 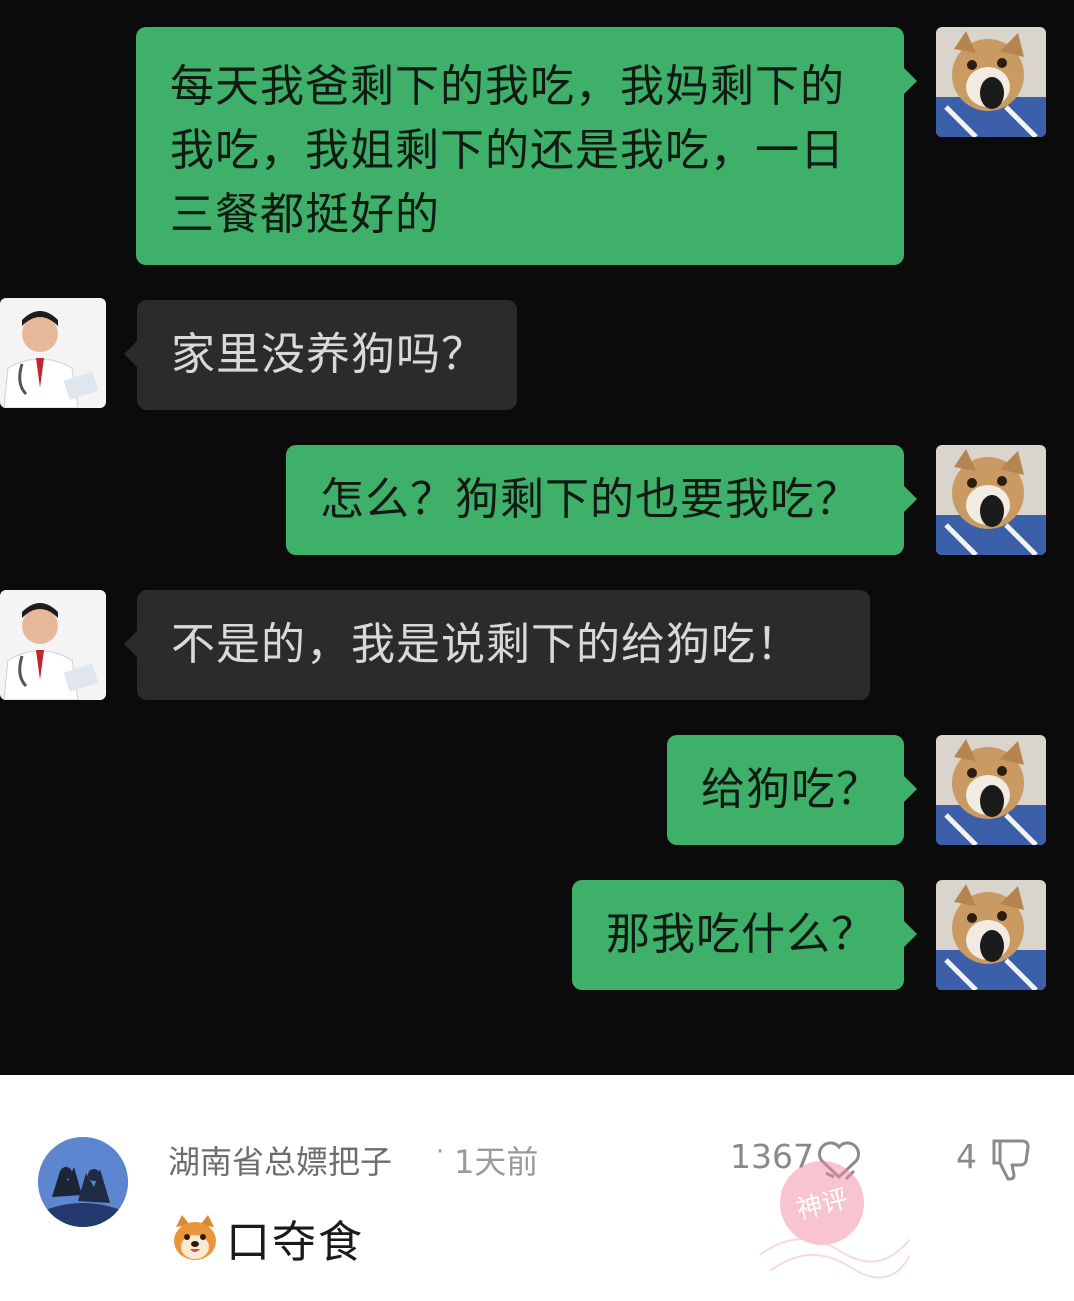 I want to click on message-text: 怎么？狗剩下的也要我吃？, so click(x=590, y=499).